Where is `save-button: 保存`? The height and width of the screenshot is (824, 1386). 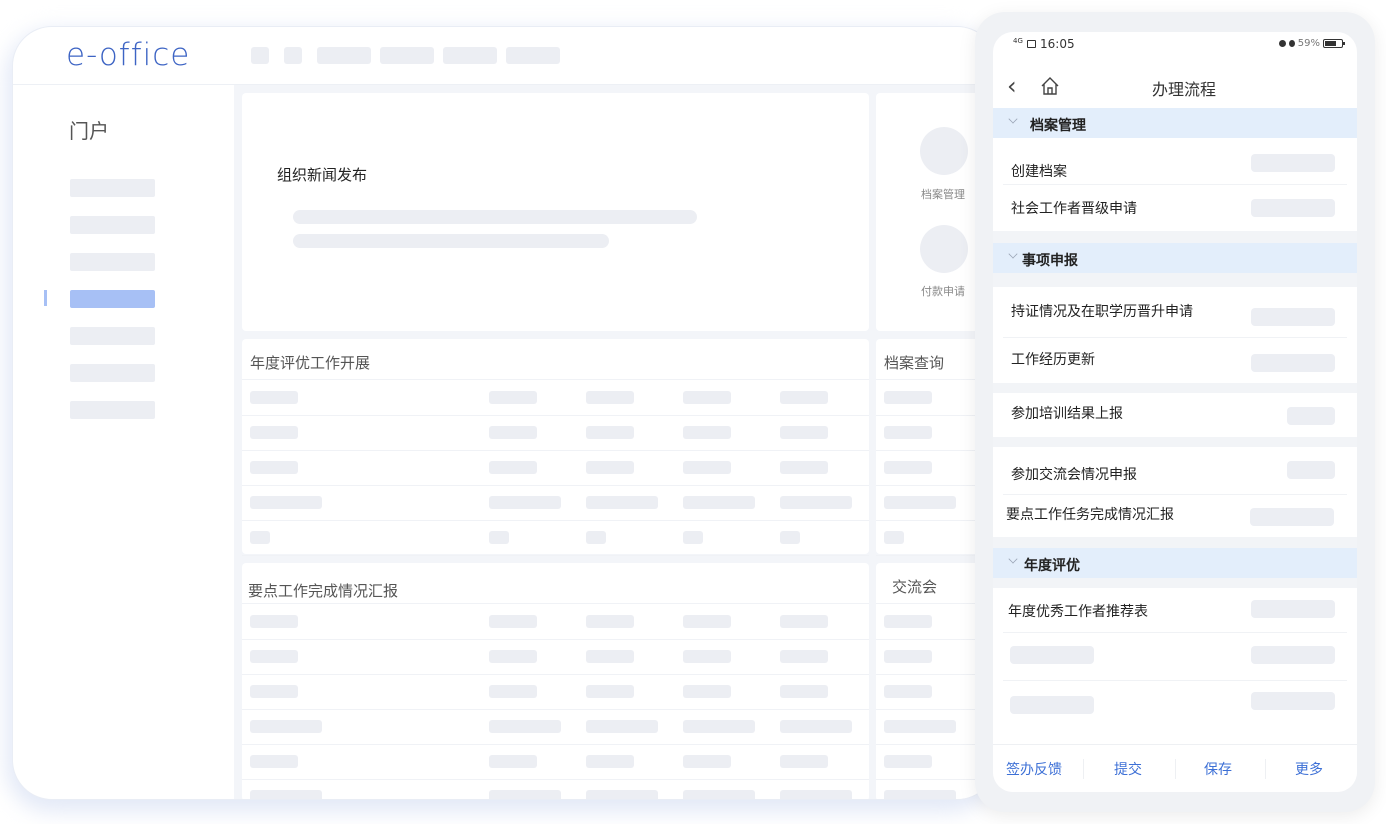
save-button: 保存 is located at coordinates (1218, 769).